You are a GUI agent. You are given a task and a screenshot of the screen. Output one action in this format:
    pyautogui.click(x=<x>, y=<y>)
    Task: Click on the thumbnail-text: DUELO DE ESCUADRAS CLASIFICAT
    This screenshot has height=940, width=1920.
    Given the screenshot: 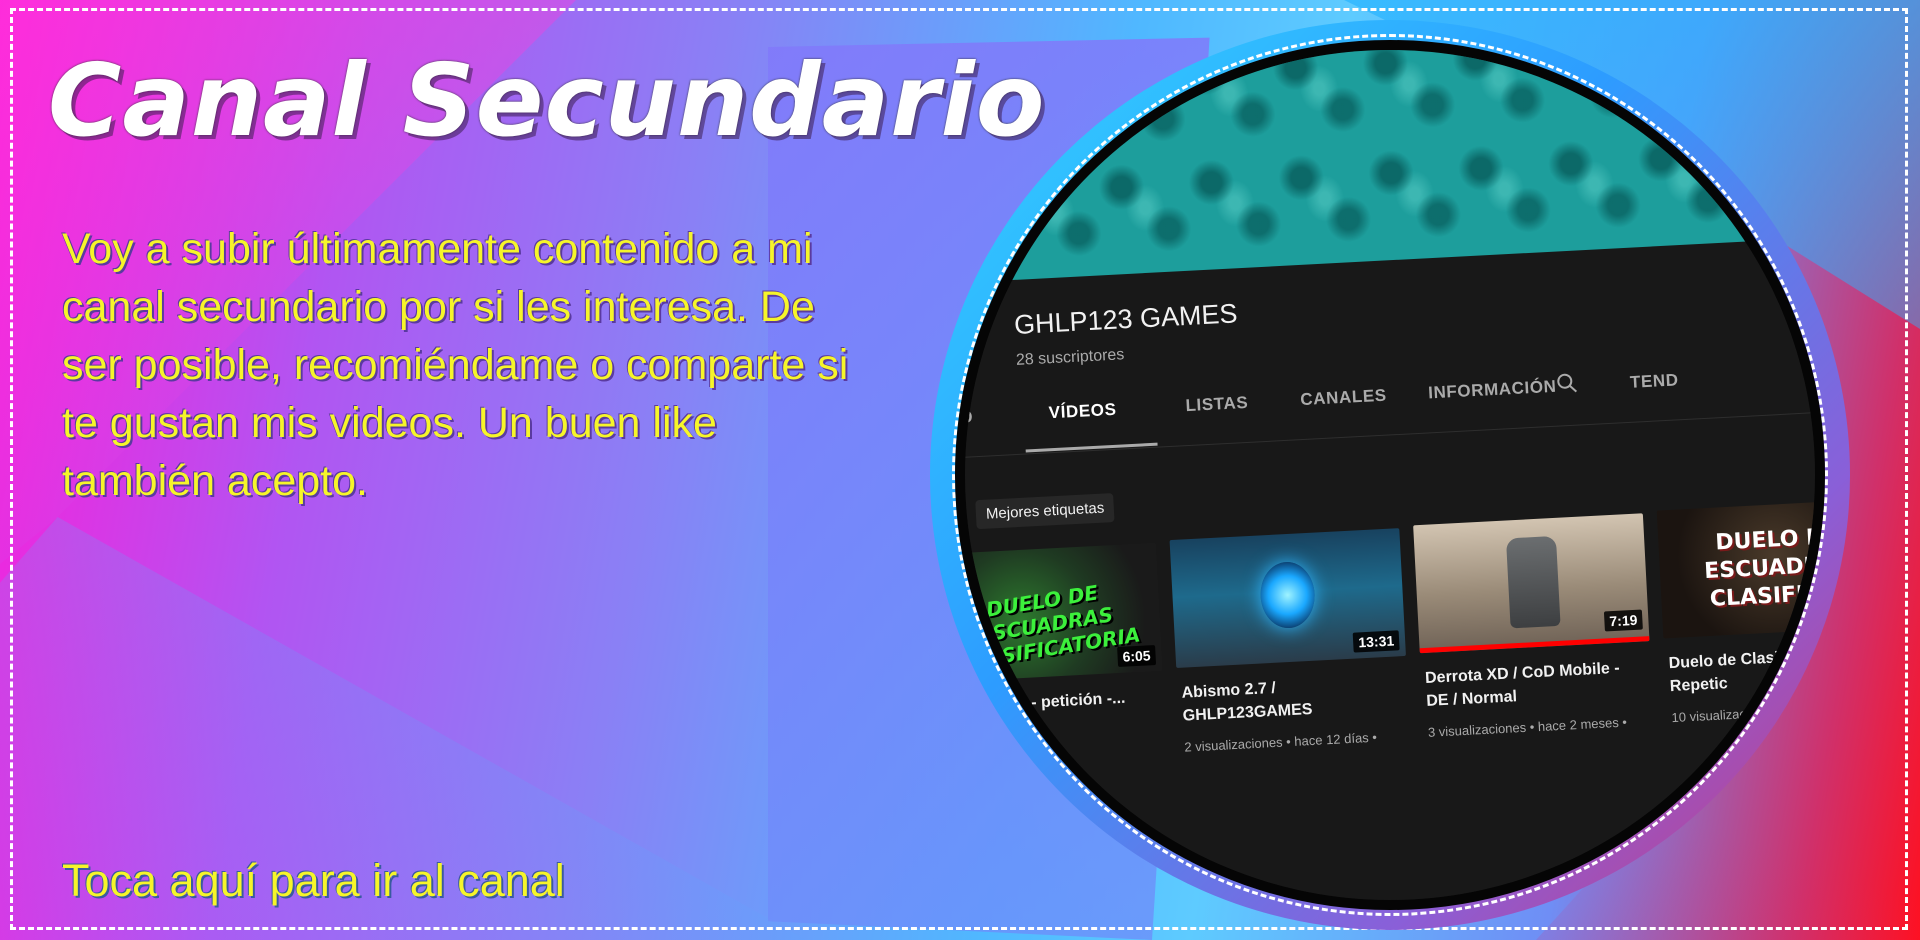 What is the action you would take?
    pyautogui.click(x=1764, y=568)
    